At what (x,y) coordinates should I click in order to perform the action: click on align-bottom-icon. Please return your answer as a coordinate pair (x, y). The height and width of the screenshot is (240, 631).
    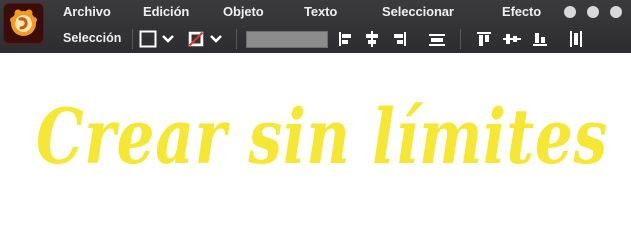
    Looking at the image, I should click on (540, 39).